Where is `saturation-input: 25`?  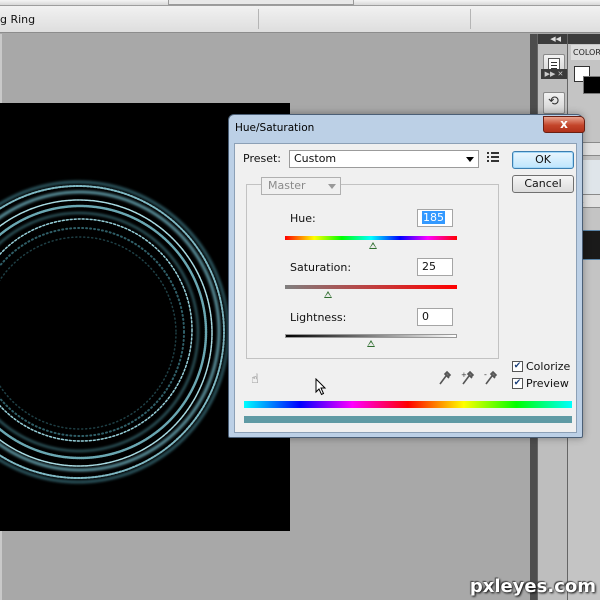 saturation-input: 25 is located at coordinates (435, 267).